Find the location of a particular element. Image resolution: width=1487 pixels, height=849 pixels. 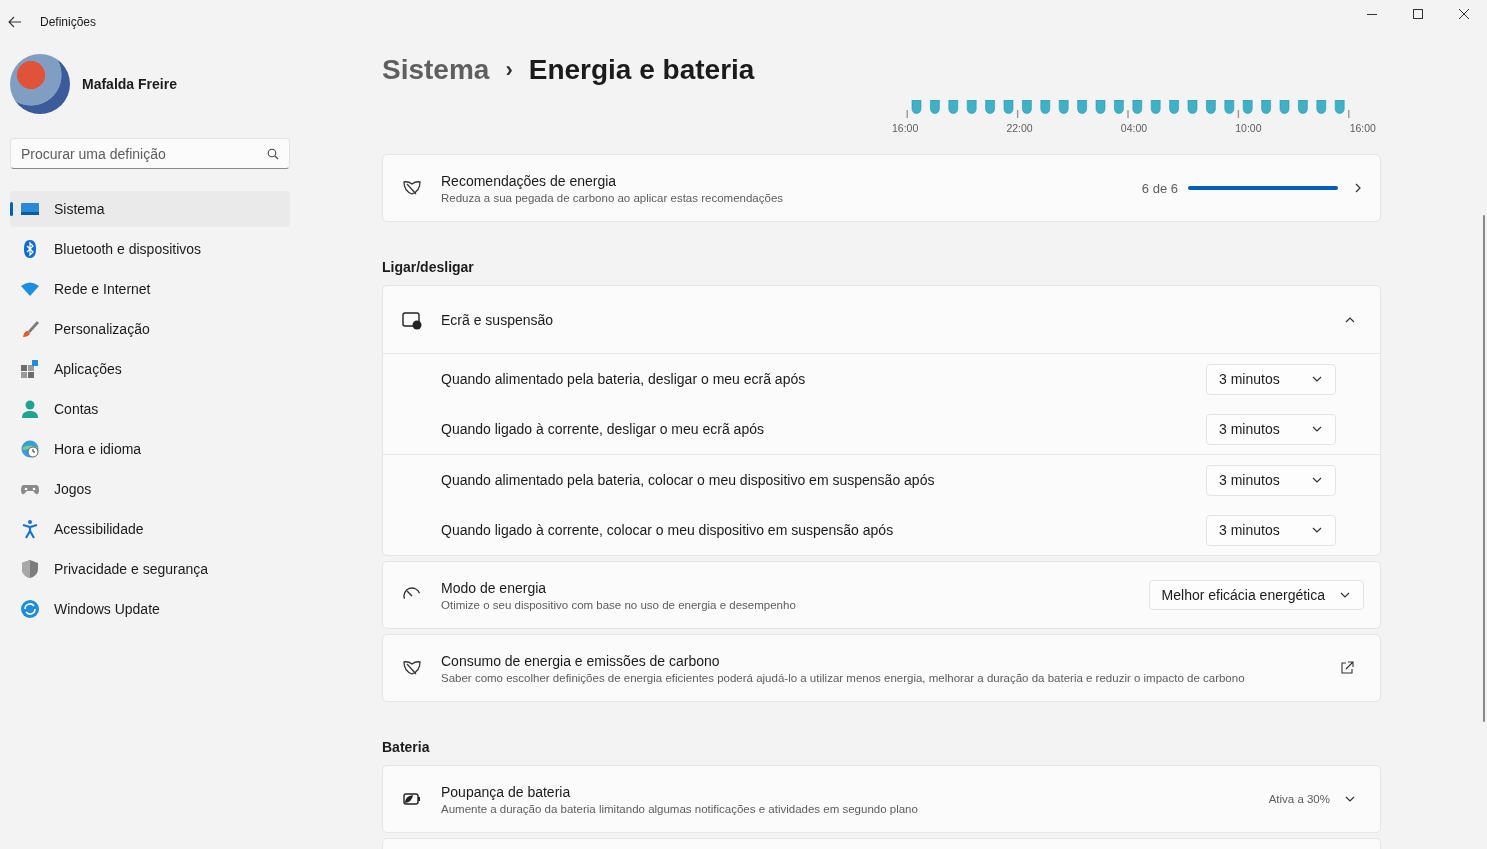

time-axis-label: 10:00 is located at coordinates (1248, 128).